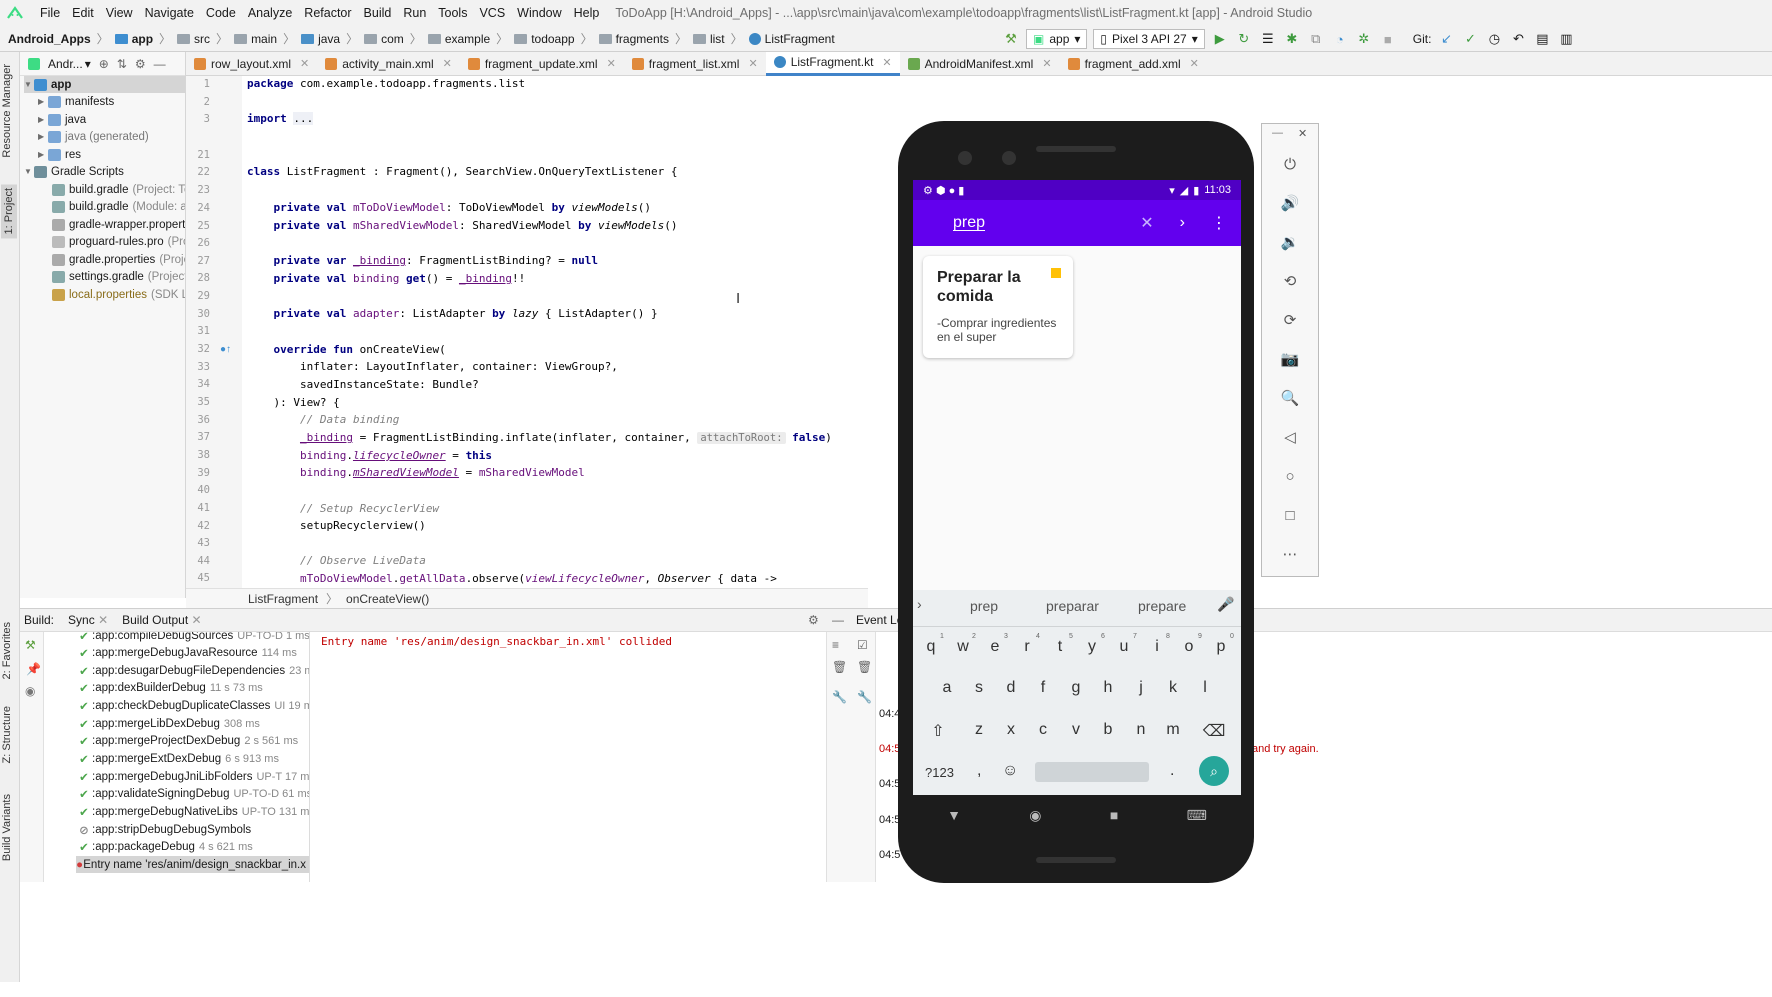  I want to click on favorites-tool-tab: 2: Favorites, so click(7, 650).